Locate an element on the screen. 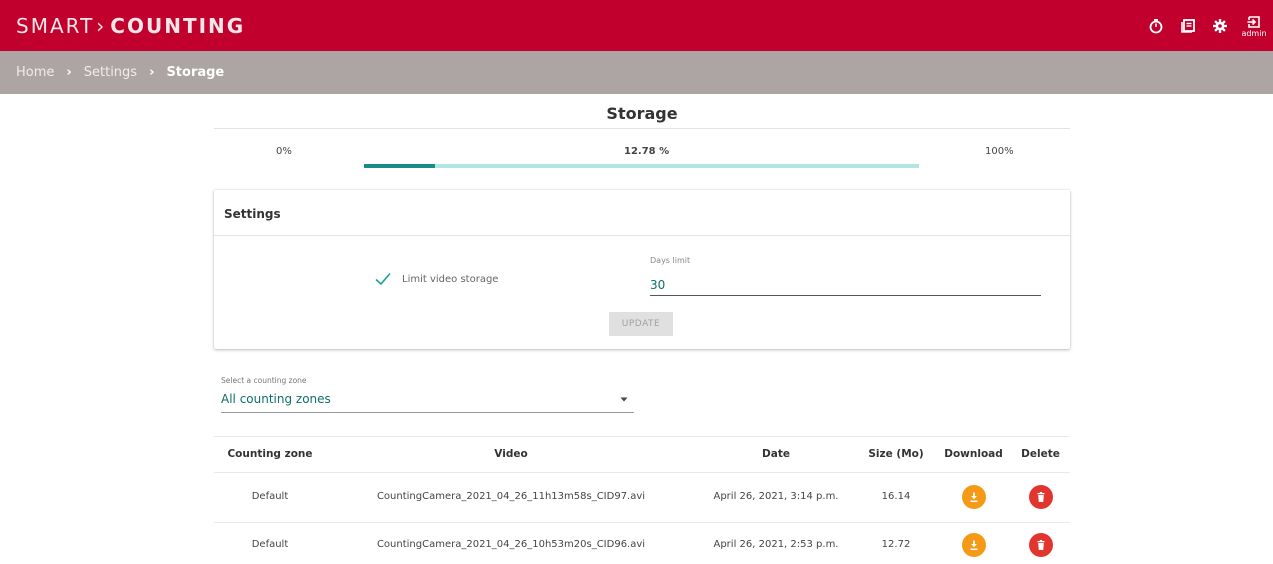 This screenshot has height=564, width=1273. table-top-divider is located at coordinates (642, 436).